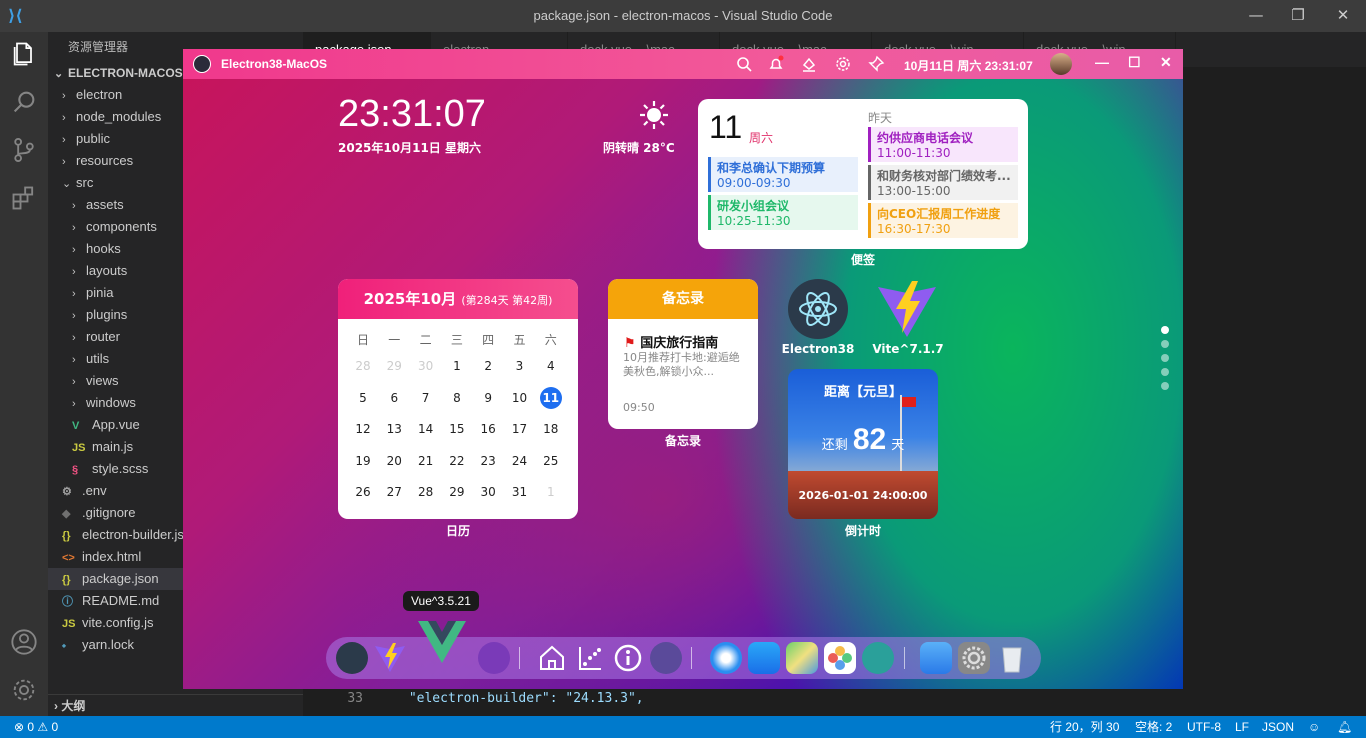 Image resolution: width=1366 pixels, height=738 pixels. I want to click on dock-settings-icon, so click(974, 658).